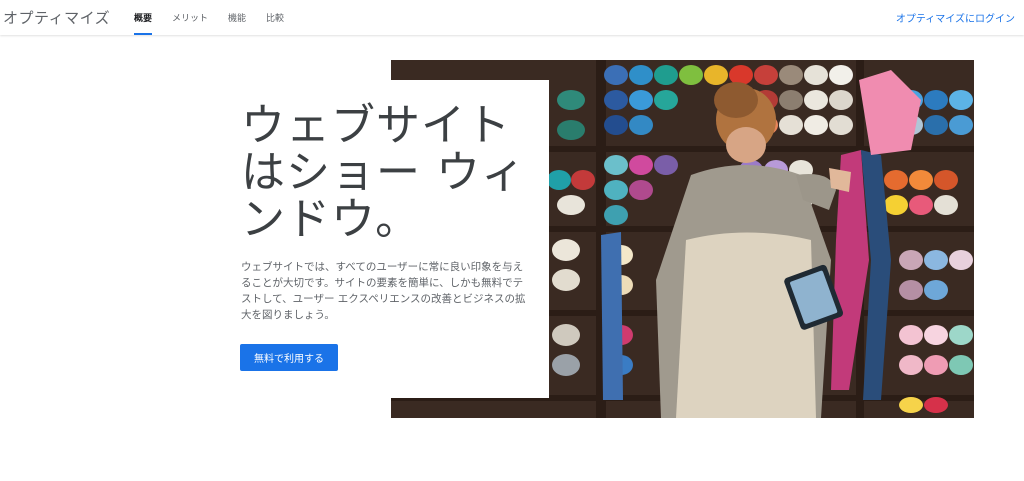 The width and height of the screenshot is (1024, 481). Describe the element at coordinates (955, 17) in the screenshot. I see `login-link: オプティマイズにログイン` at that location.